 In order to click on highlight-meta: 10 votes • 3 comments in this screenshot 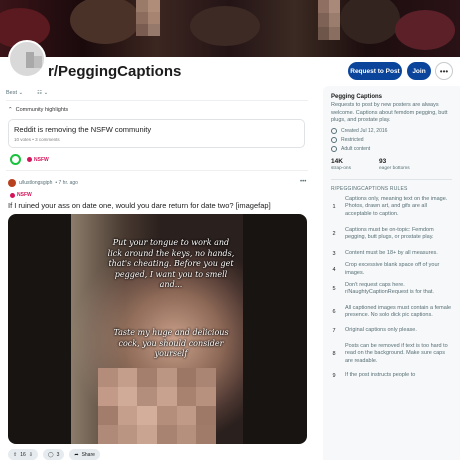, I will do `click(37, 139)`.